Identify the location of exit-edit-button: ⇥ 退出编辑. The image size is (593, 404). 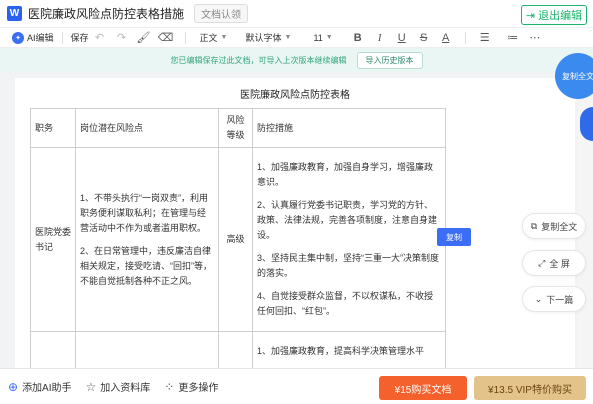
(554, 15).